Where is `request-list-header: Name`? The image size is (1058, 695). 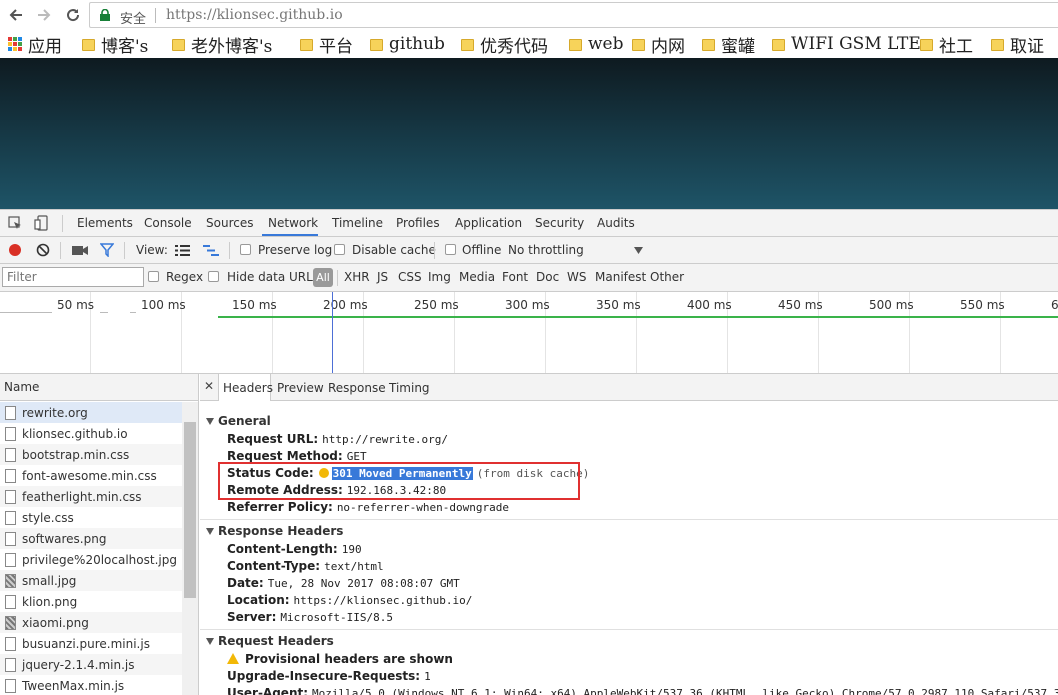 request-list-header: Name is located at coordinates (99, 387).